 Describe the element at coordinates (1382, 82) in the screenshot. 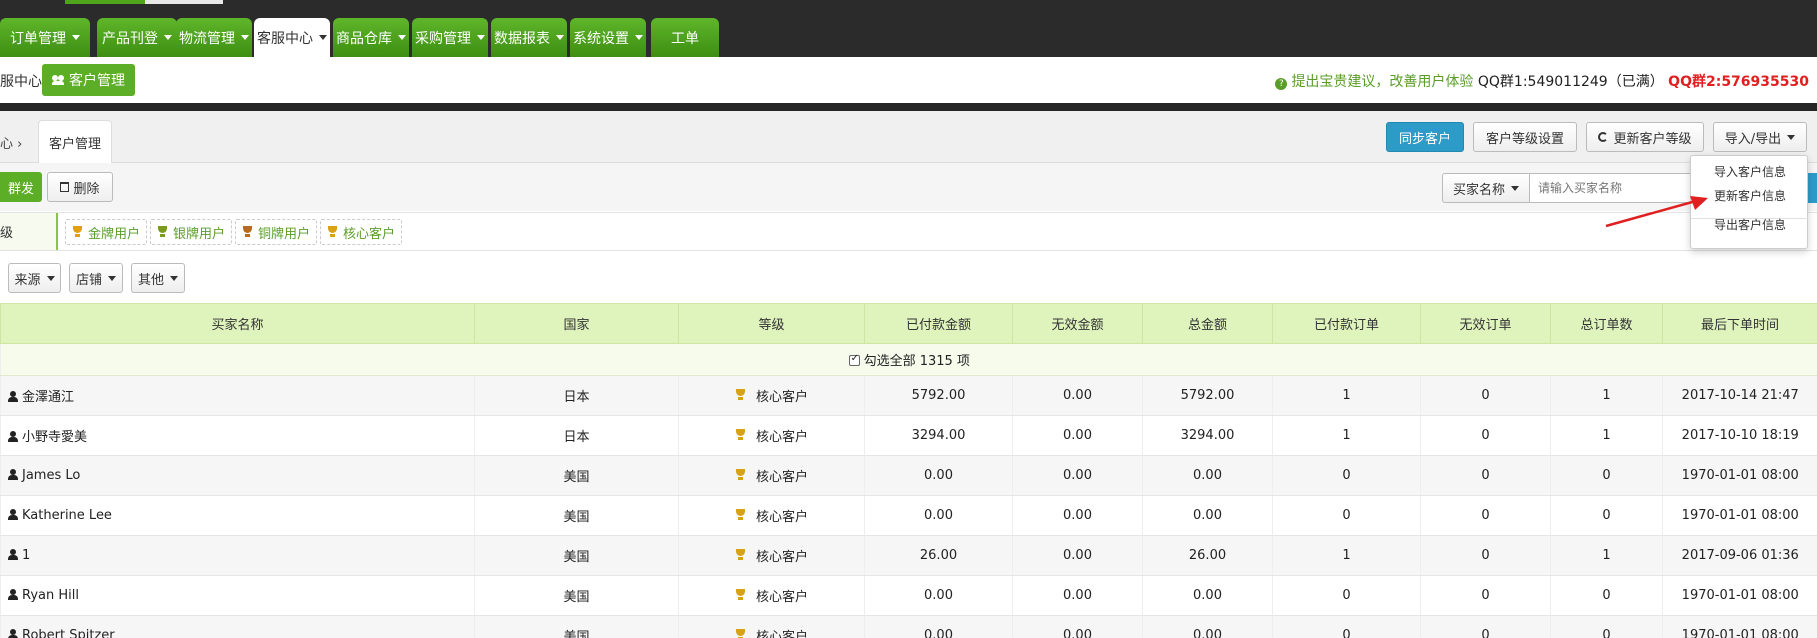

I see `feedback-link: 提出宝贵建议，改善用户体验` at that location.